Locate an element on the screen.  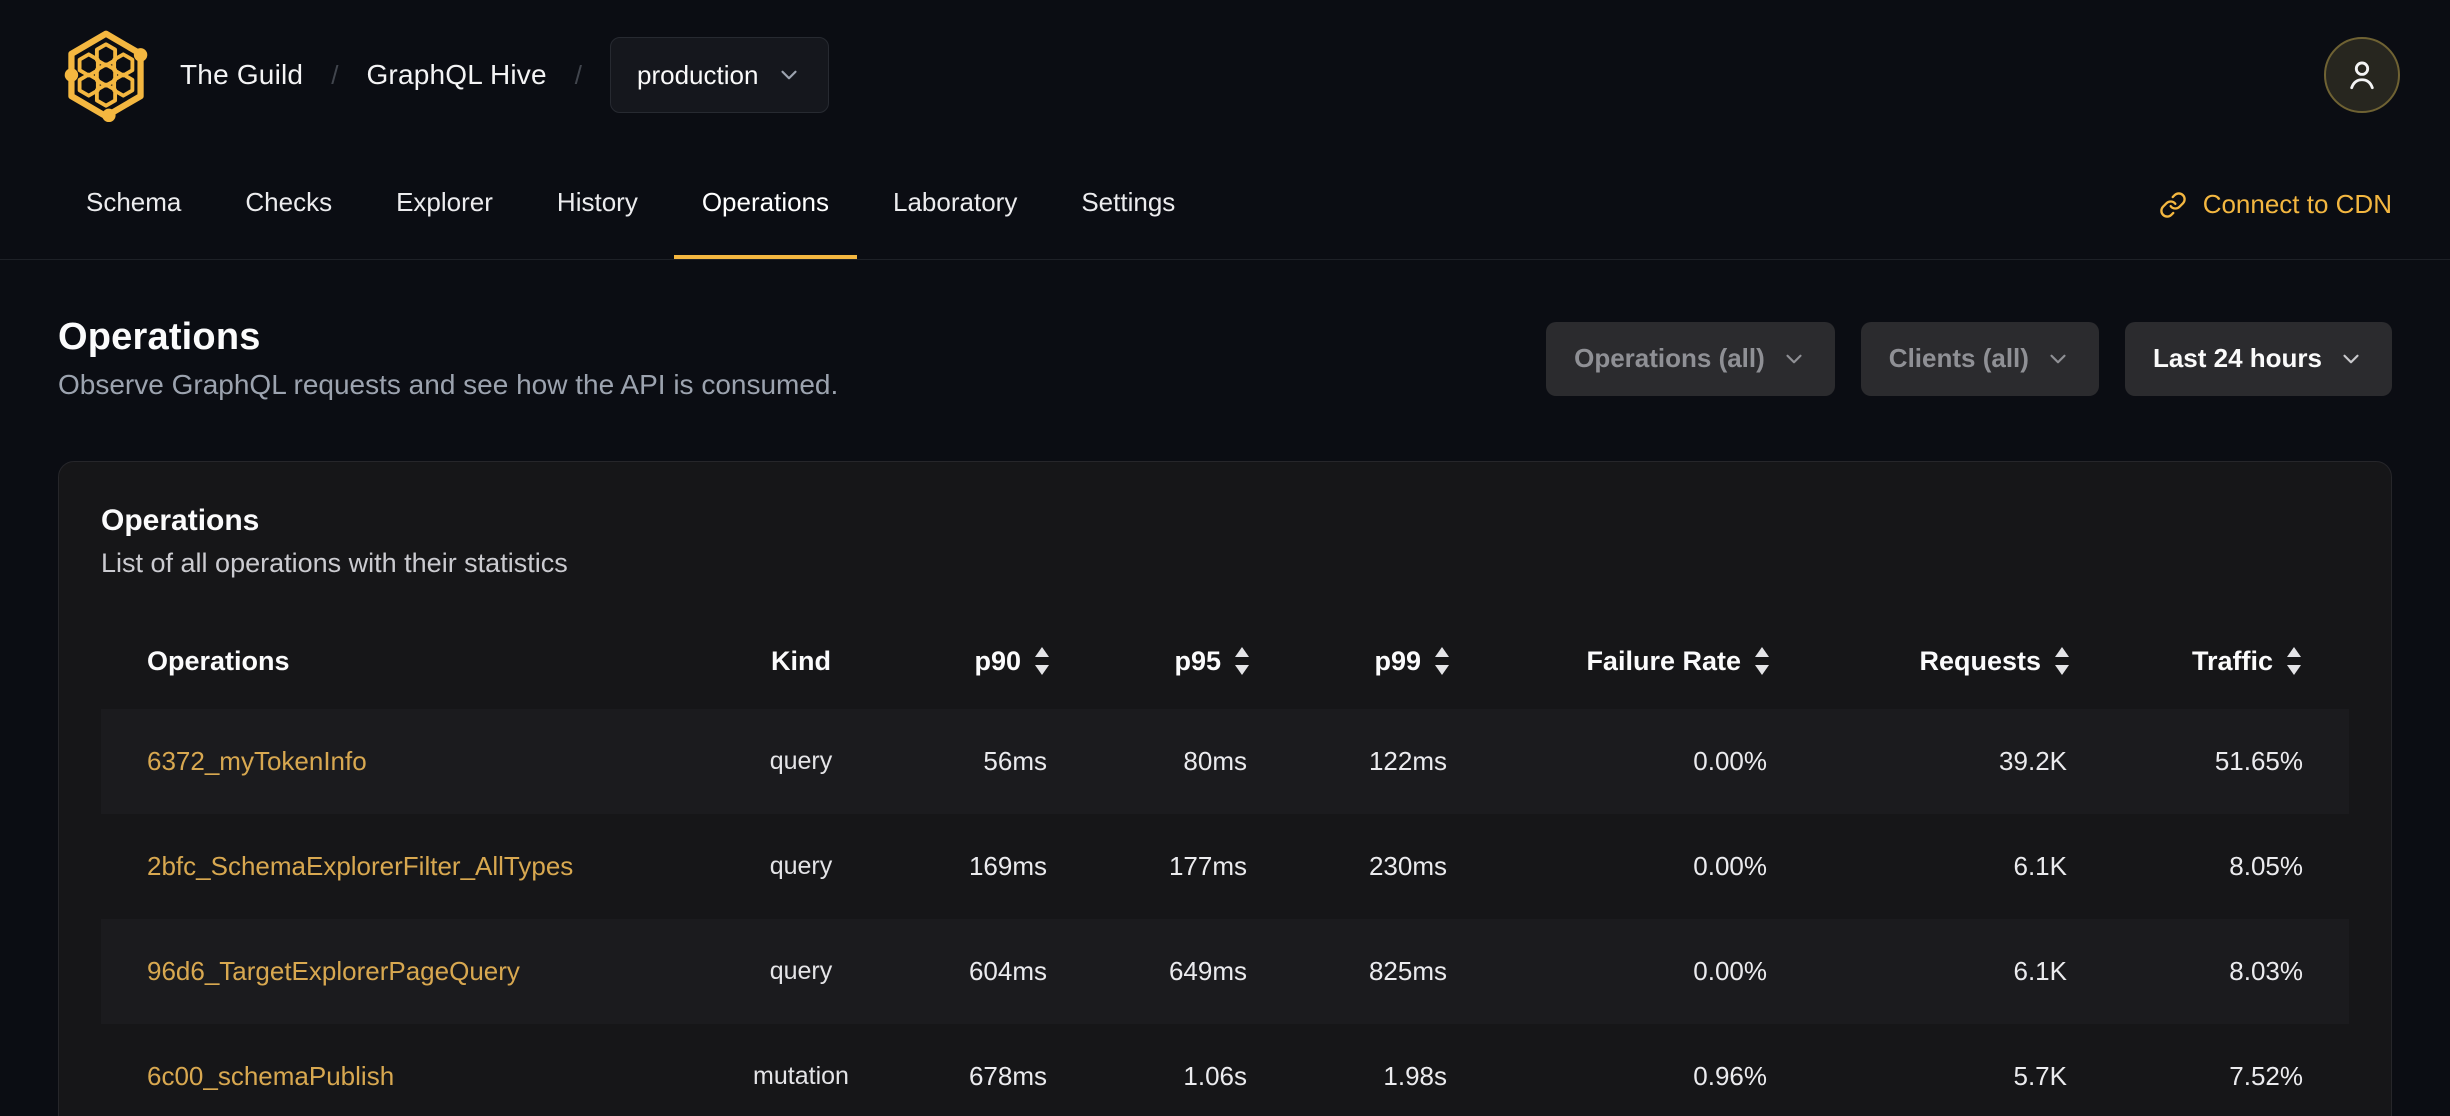
card-title: Operations is located at coordinates (180, 520).